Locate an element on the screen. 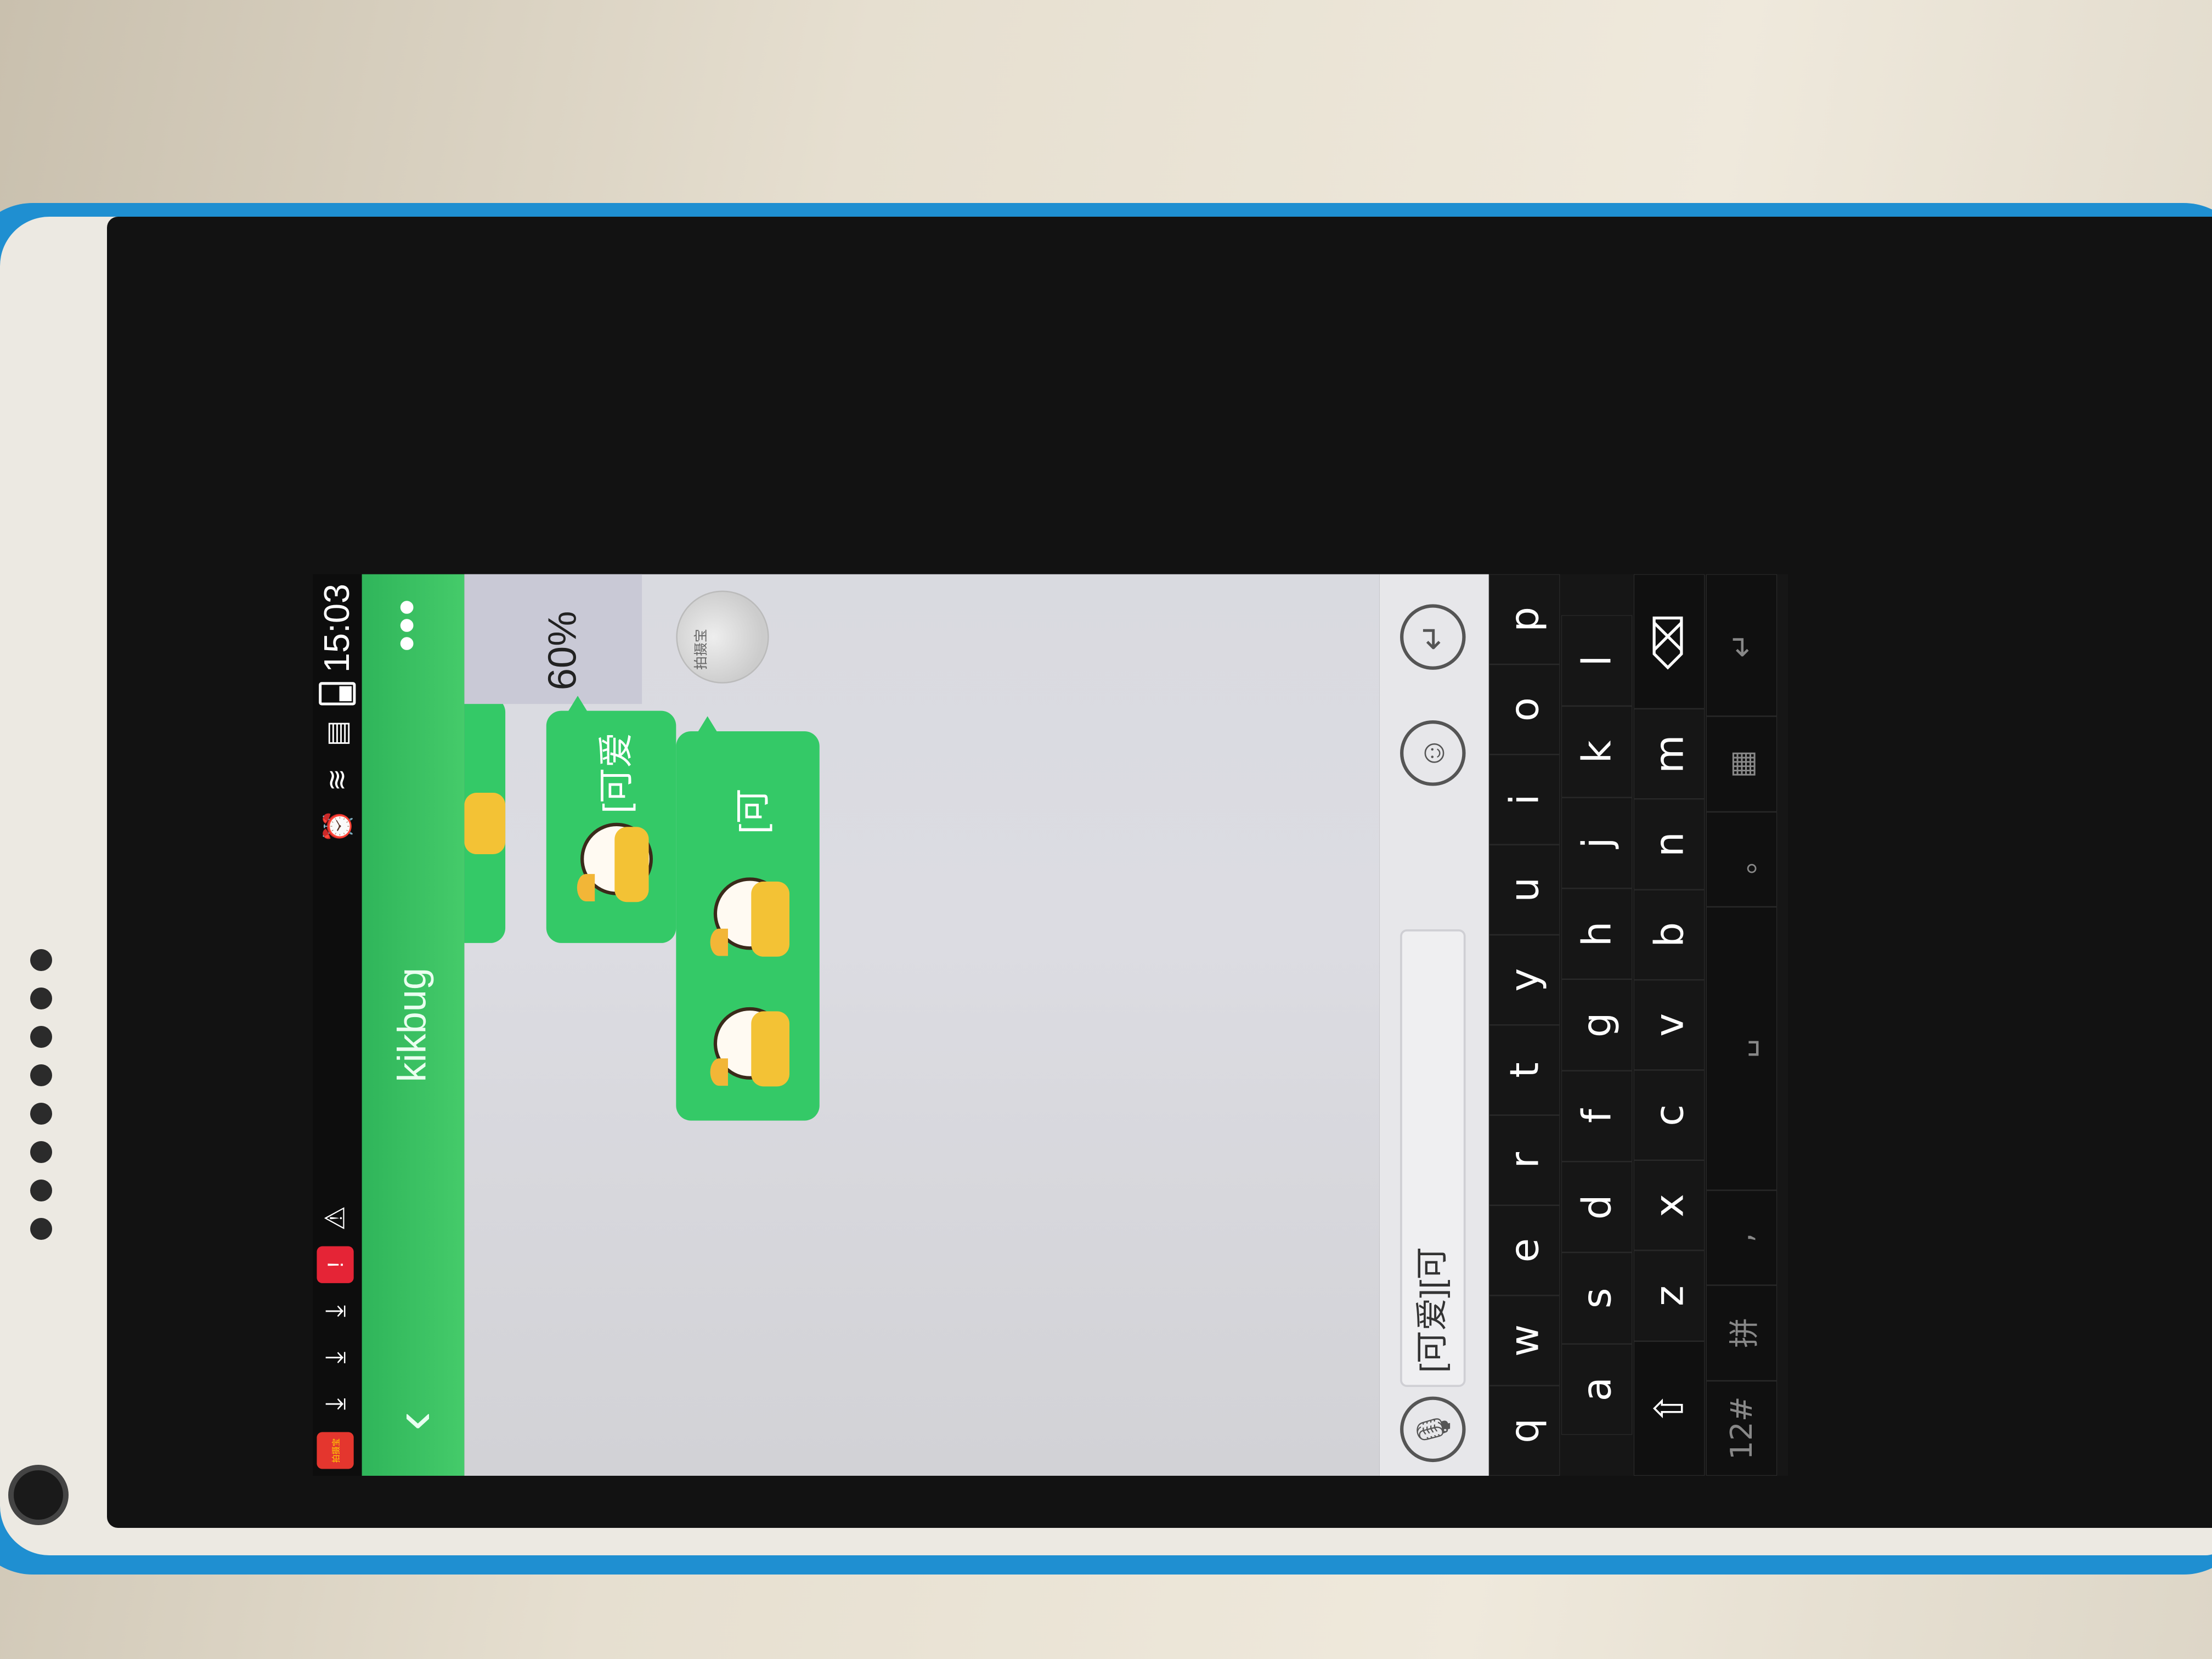 Image resolution: width=2212 pixels, height=1659 pixels. alert-icon: ! is located at coordinates (336, 1264).